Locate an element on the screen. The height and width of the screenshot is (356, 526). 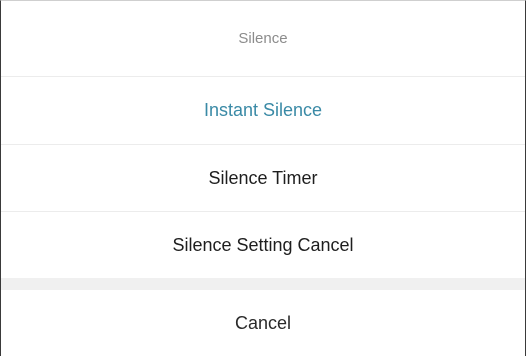
section-separator is located at coordinates (263, 284).